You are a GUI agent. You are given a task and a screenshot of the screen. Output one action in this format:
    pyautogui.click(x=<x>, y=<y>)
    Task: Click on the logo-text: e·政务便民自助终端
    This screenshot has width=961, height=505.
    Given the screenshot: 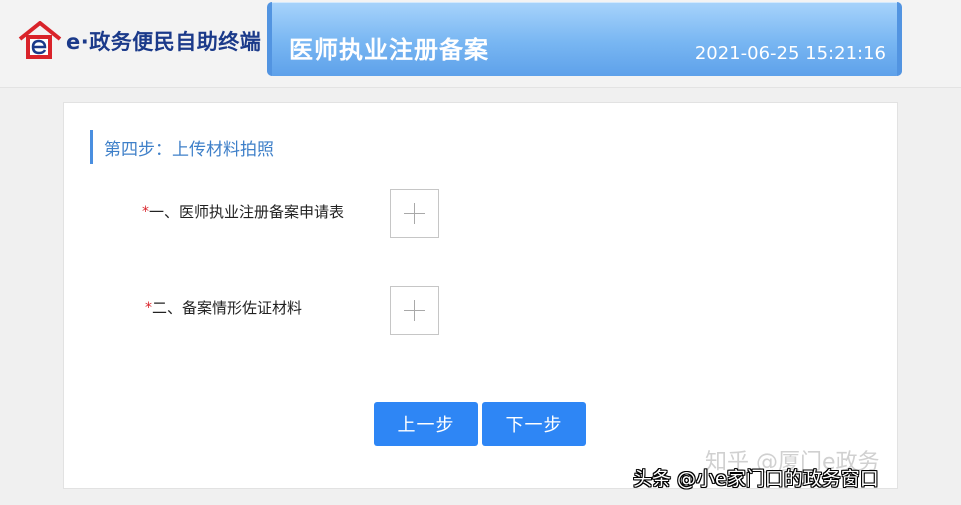 What is the action you would take?
    pyautogui.click(x=164, y=42)
    